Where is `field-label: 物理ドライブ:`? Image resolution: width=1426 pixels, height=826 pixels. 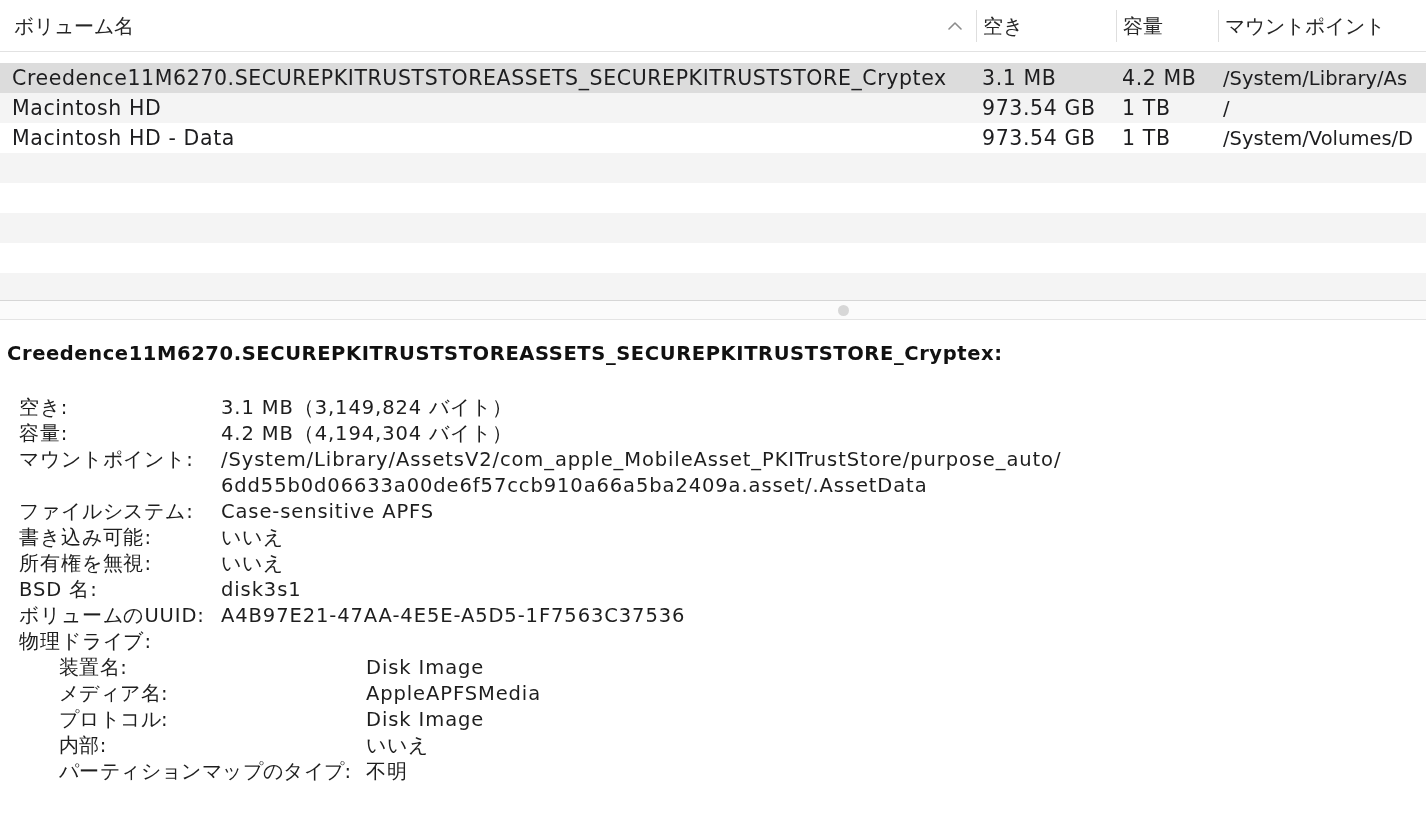
field-label: 物理ドライブ: is located at coordinates (86, 642).